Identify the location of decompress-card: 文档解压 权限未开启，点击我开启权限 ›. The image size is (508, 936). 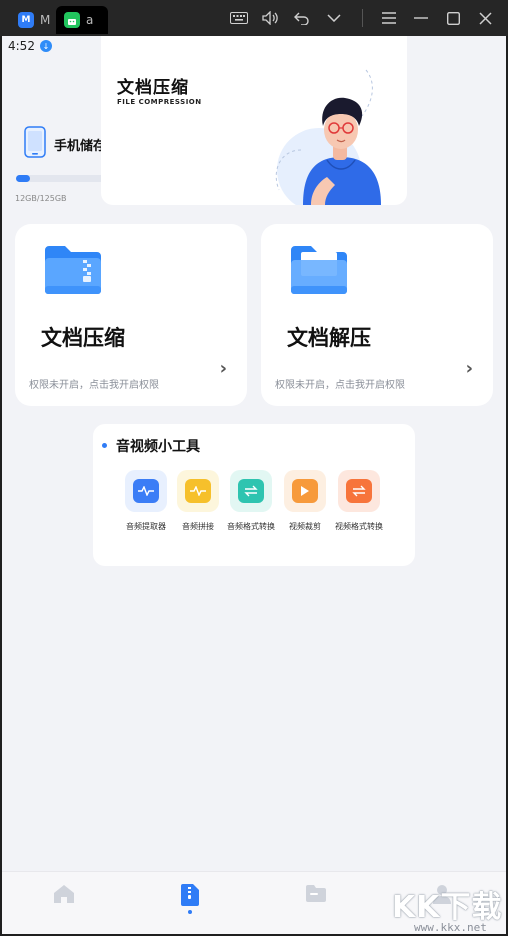
(377, 315).